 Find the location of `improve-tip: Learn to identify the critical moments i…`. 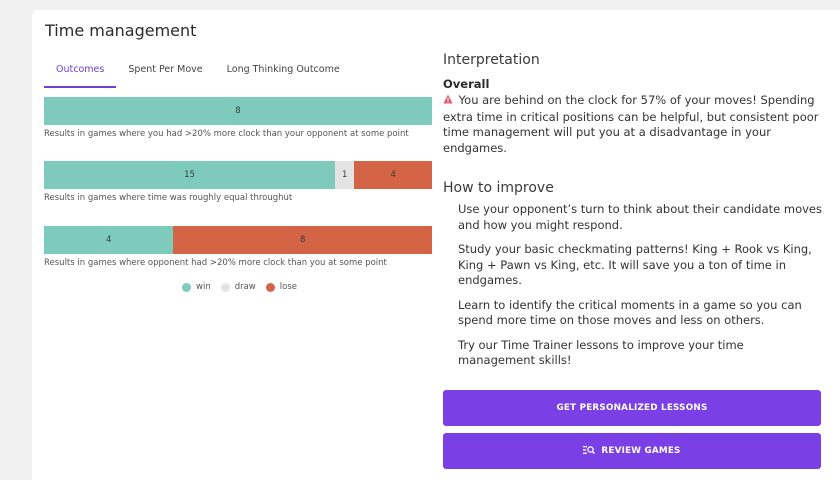

improve-tip: Learn to identify the critical moments i… is located at coordinates (630, 312).